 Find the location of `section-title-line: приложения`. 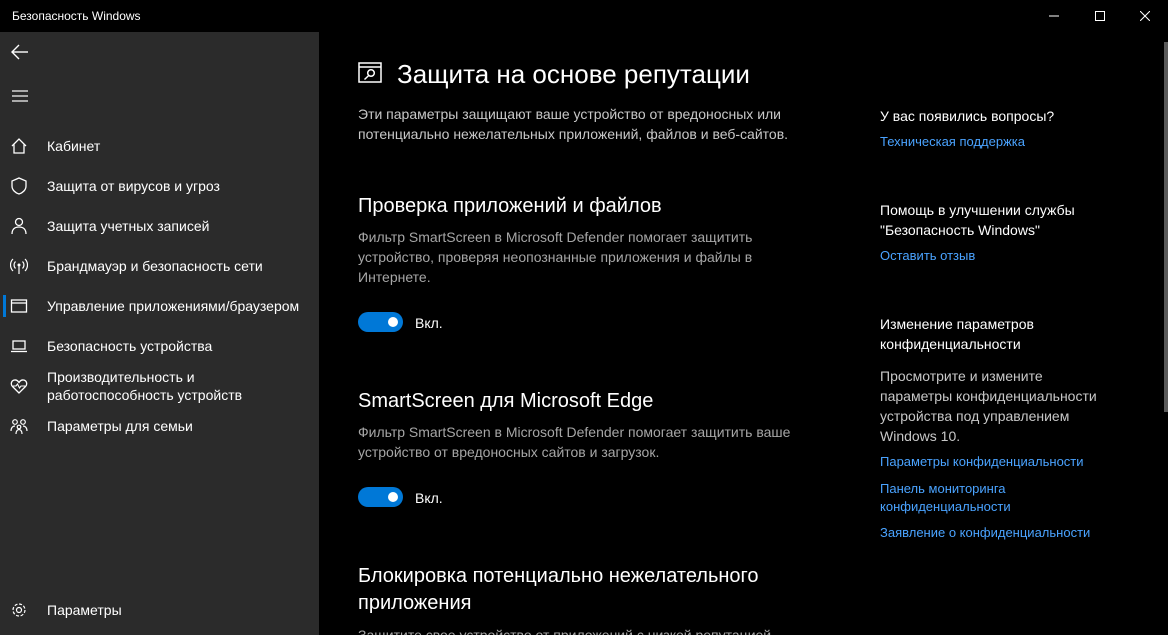

section-title-line: приложения is located at coordinates (415, 603).